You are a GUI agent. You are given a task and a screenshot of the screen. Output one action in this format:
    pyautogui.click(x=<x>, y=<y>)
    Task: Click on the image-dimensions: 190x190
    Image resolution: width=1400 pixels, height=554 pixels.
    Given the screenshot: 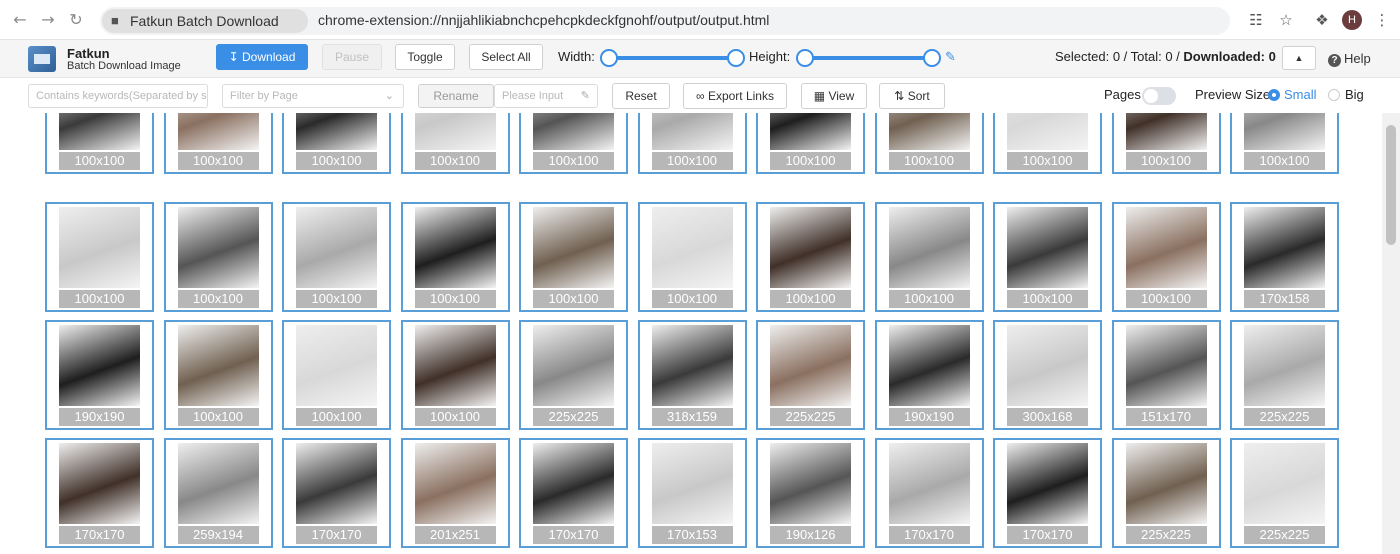 What is the action you would take?
    pyautogui.click(x=929, y=417)
    